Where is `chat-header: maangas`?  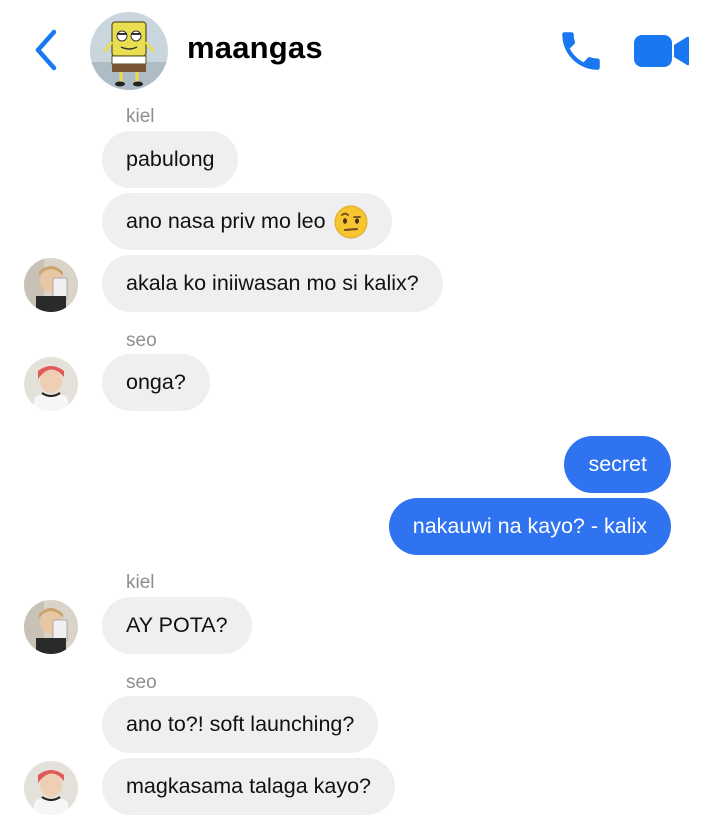
chat-header: maangas is located at coordinates (360, 50).